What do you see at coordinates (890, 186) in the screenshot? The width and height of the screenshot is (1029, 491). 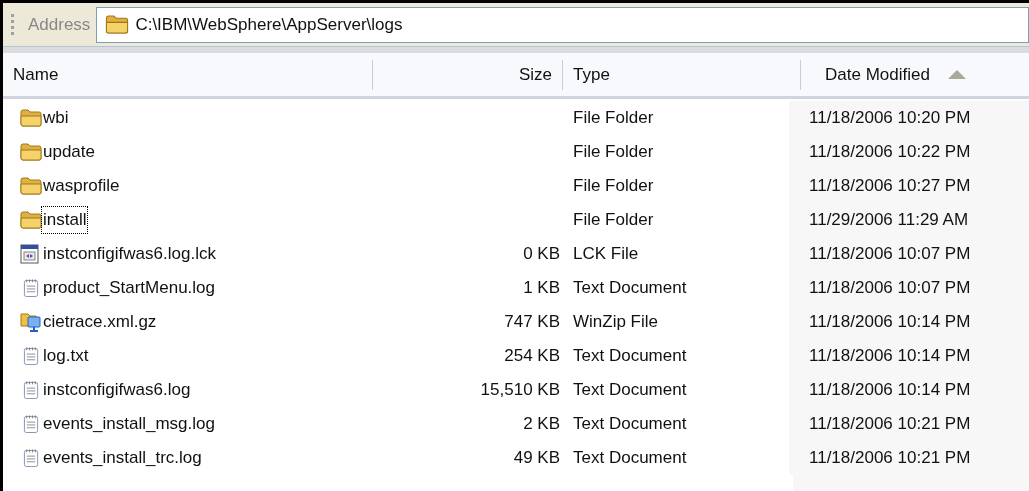 I see `date-modified: 11/18/2006 10:27 PM` at bounding box center [890, 186].